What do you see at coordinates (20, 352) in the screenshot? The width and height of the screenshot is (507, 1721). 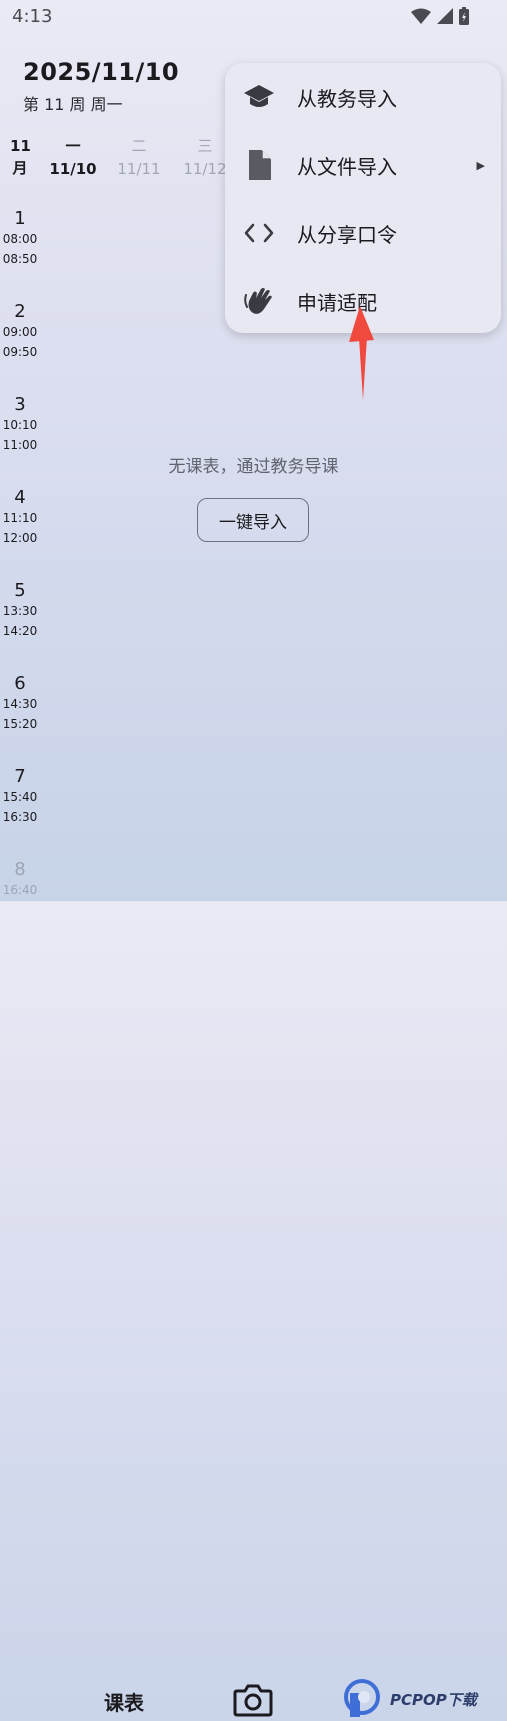 I see `period-end: 09:50` at bounding box center [20, 352].